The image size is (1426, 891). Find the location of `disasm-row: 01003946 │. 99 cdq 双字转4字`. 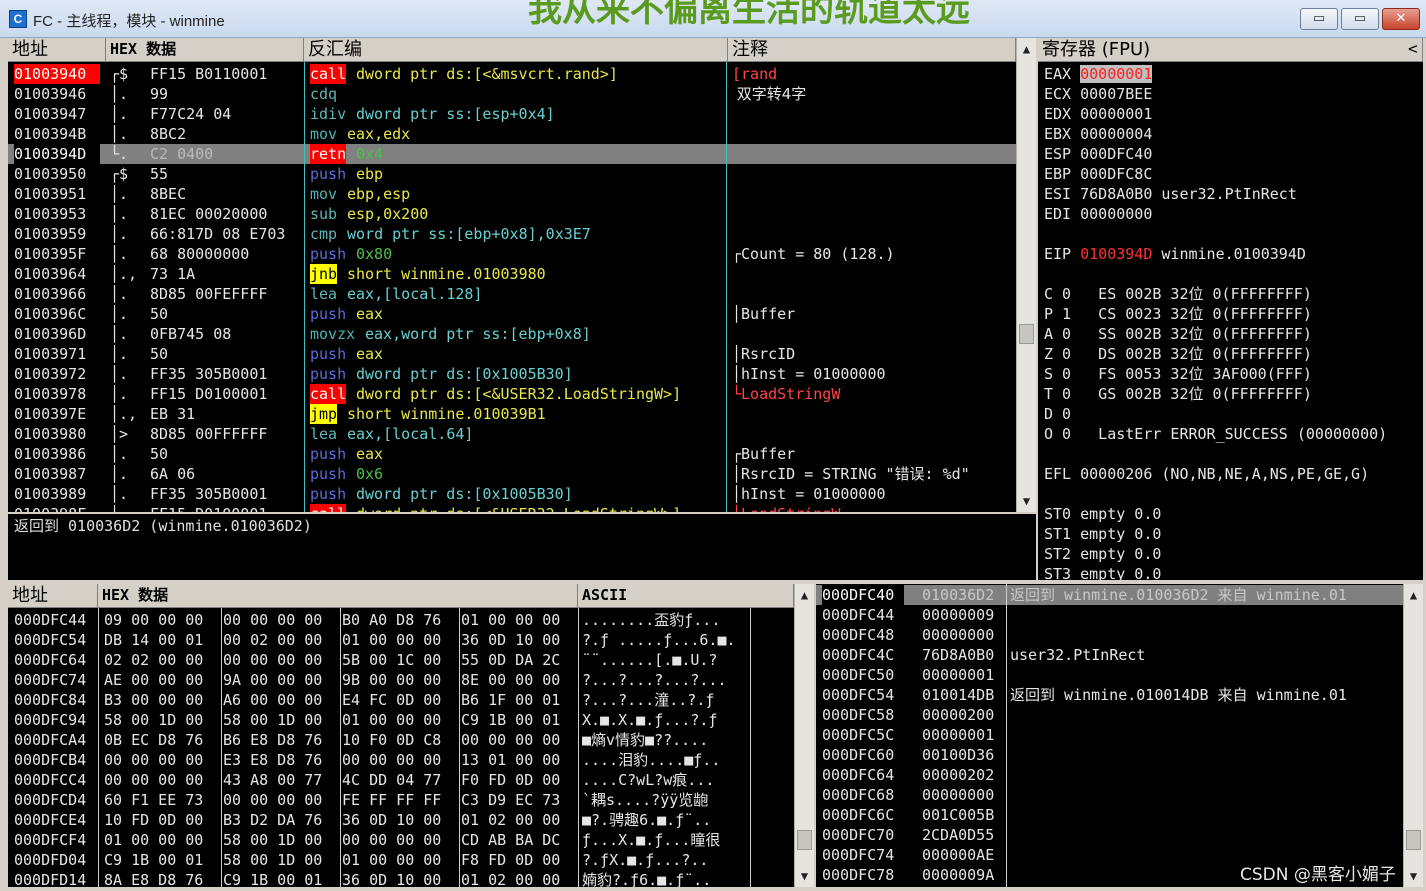

disasm-row: 01003946 │. 99 cdq 双字转4字 is located at coordinates (512, 94).